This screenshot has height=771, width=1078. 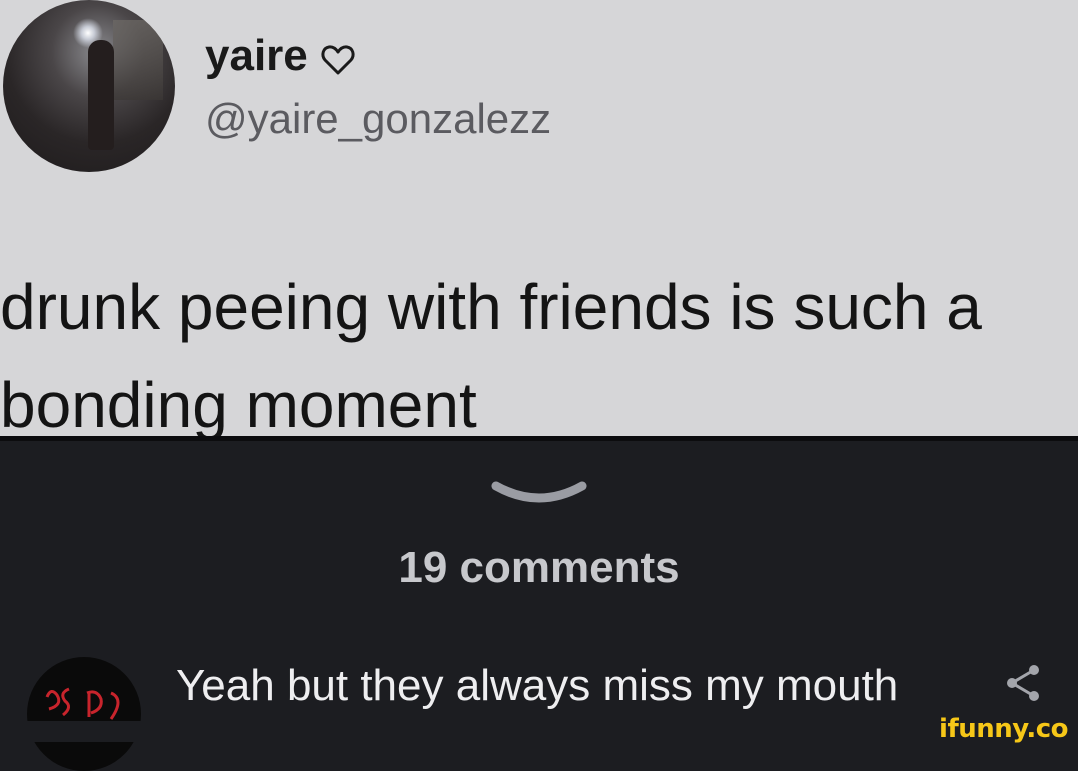 I want to click on share-icon, so click(x=1023, y=683).